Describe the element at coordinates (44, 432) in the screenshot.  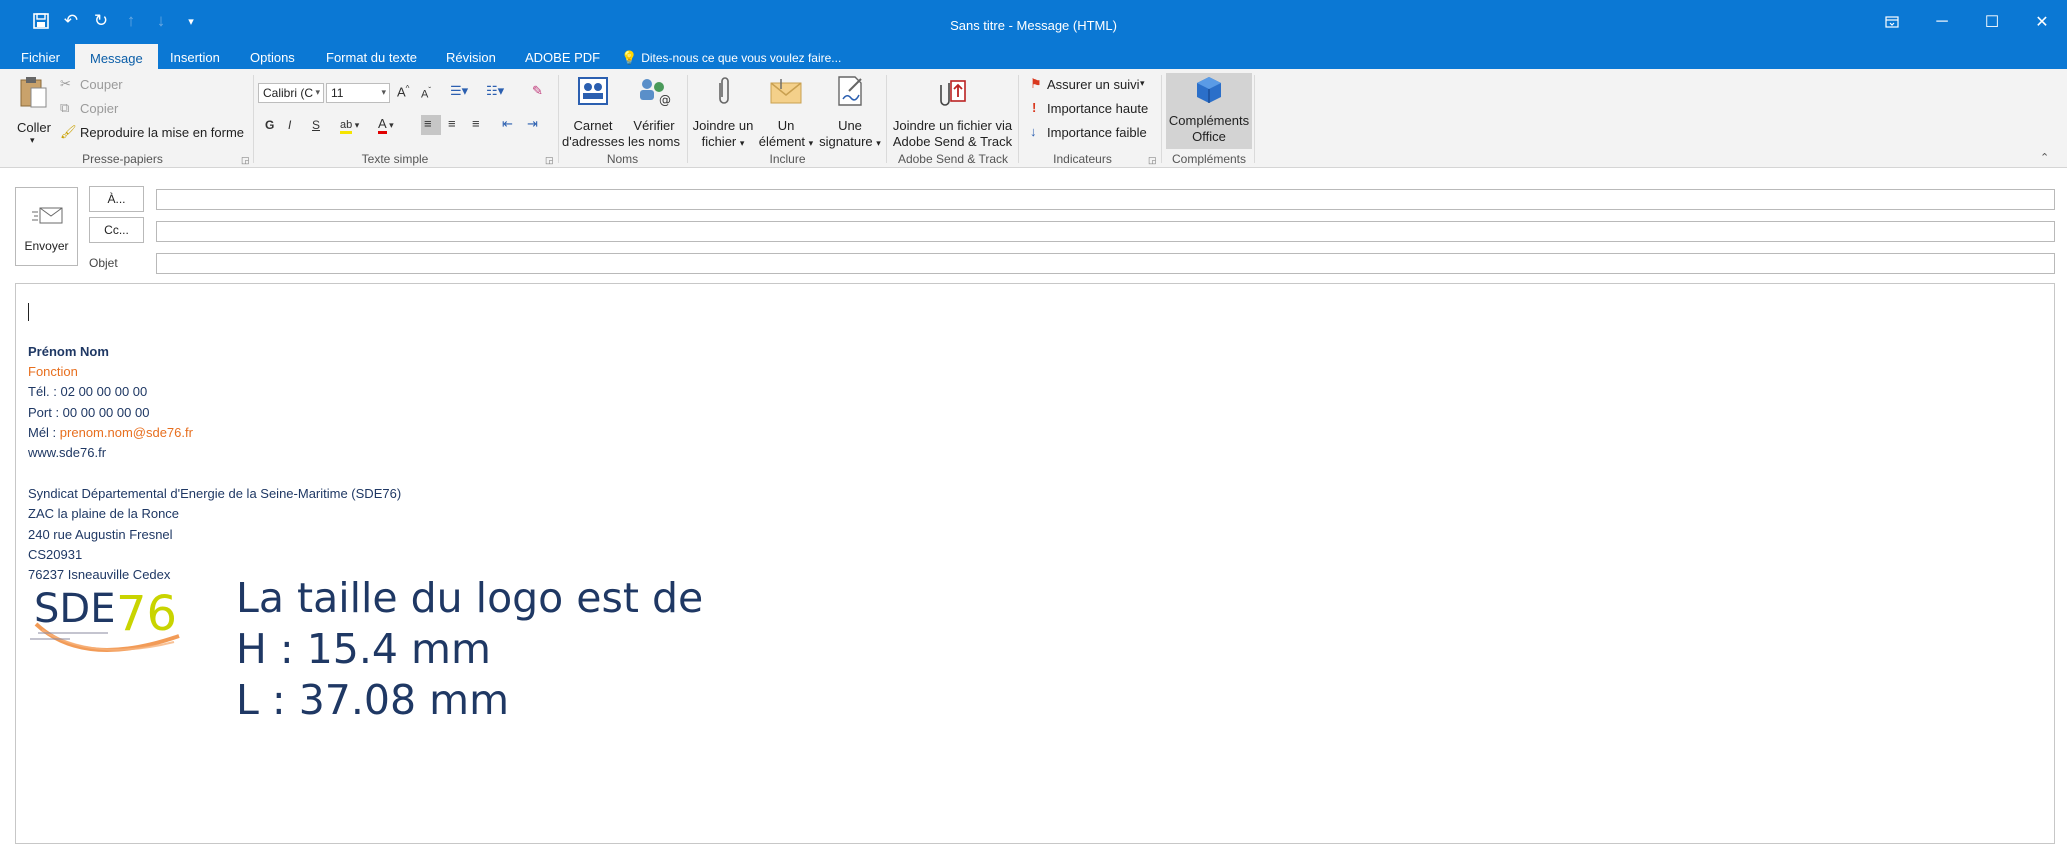
I see `signature-mel-label: Mél :` at that location.